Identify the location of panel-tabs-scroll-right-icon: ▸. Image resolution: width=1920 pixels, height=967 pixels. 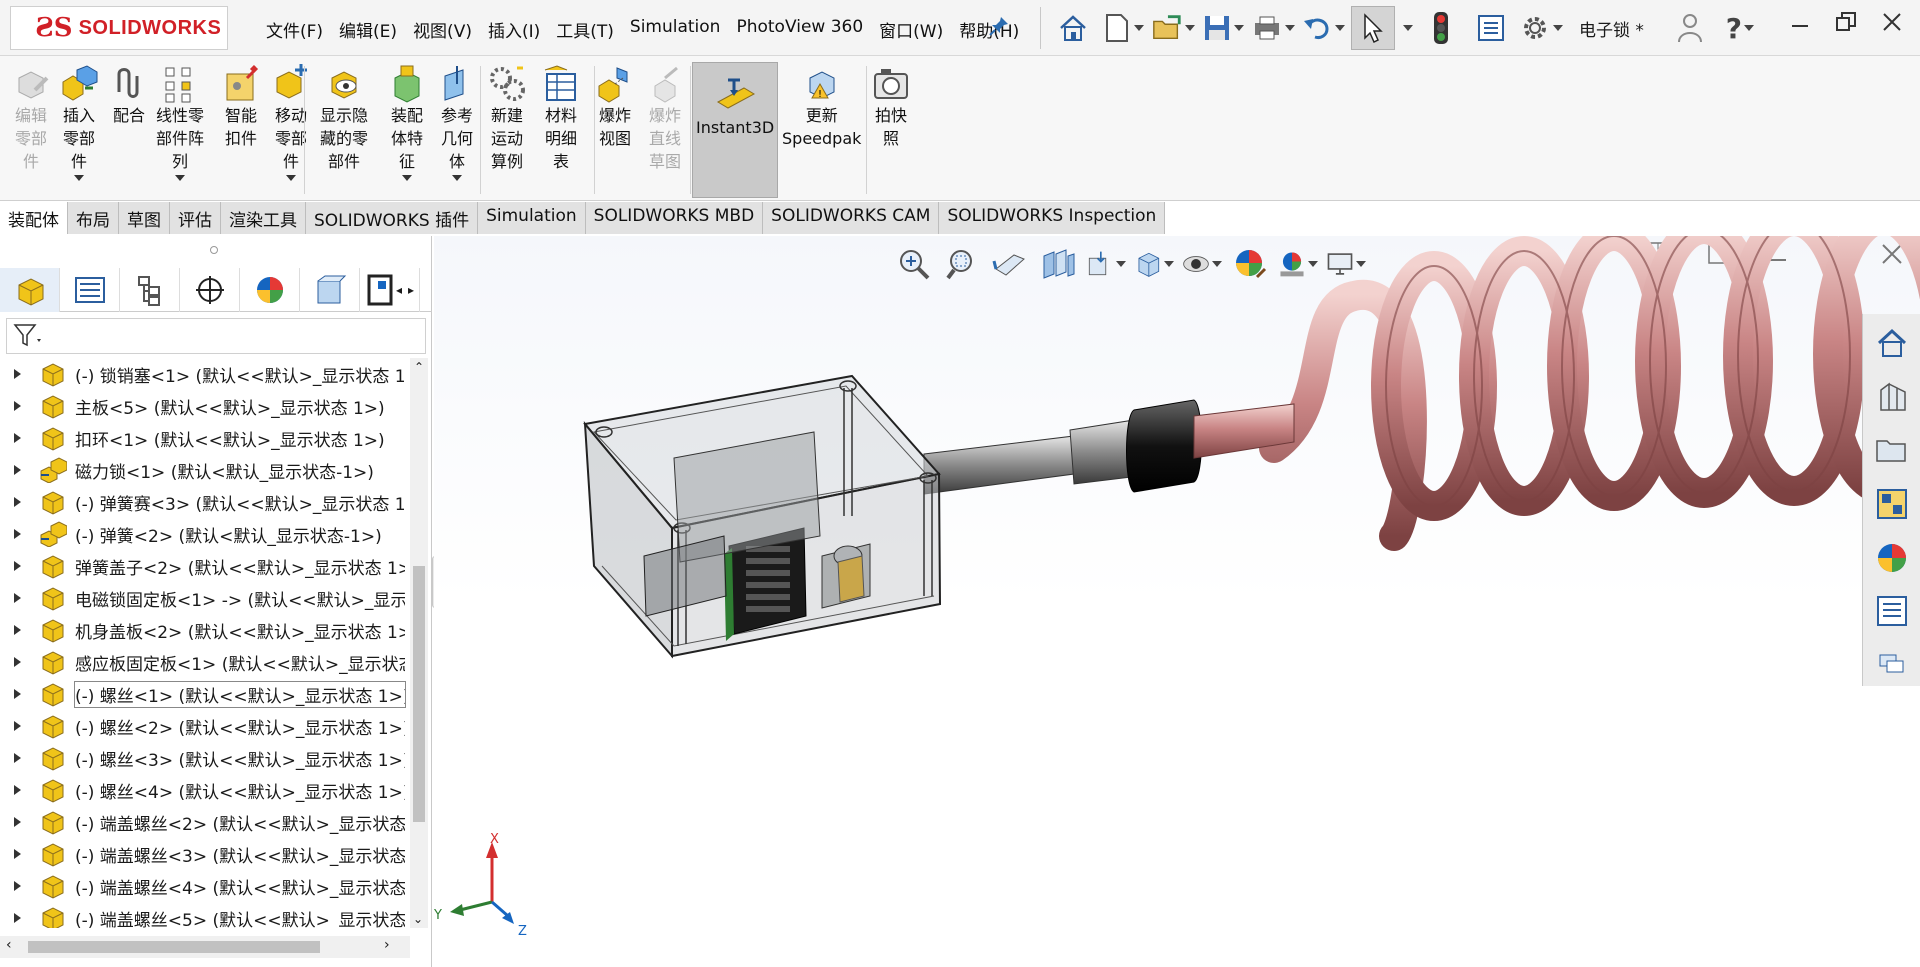
(411, 290).